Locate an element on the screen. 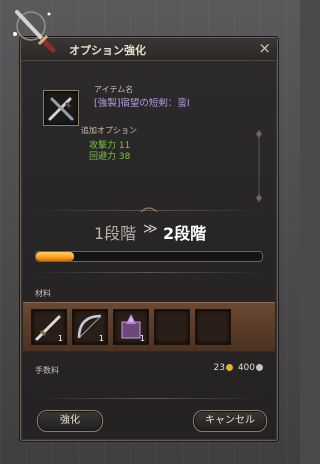 The height and width of the screenshot is (464, 320). stage-row: 1段階 ≫ 2段階 is located at coordinates (149, 231).